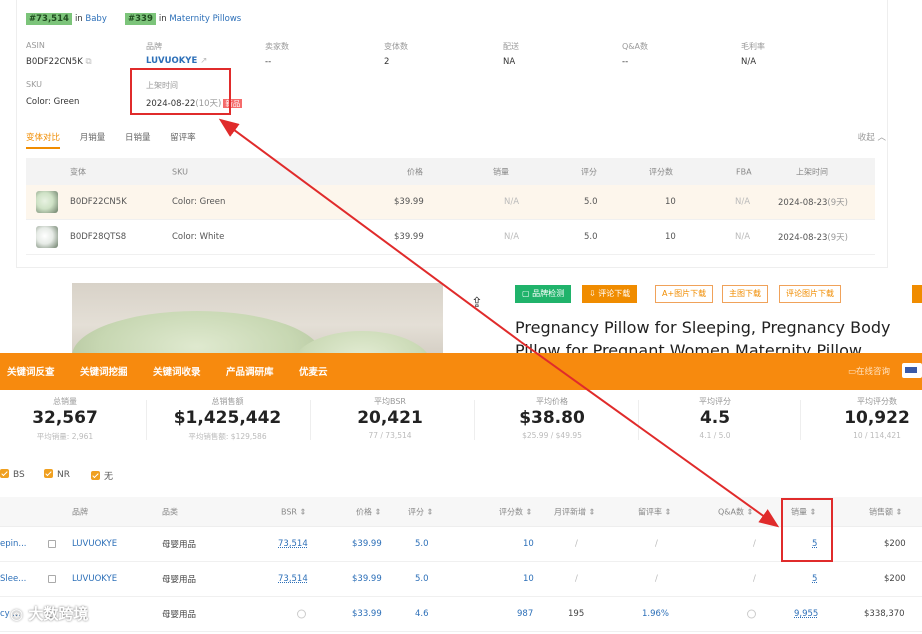 This screenshot has height=634, width=922. Describe the element at coordinates (753, 46) in the screenshot. I see `margin-label: 毛利率` at that location.